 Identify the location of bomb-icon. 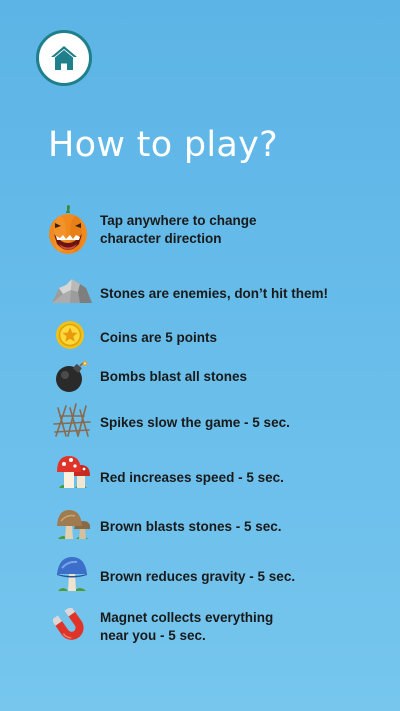
(71, 377).